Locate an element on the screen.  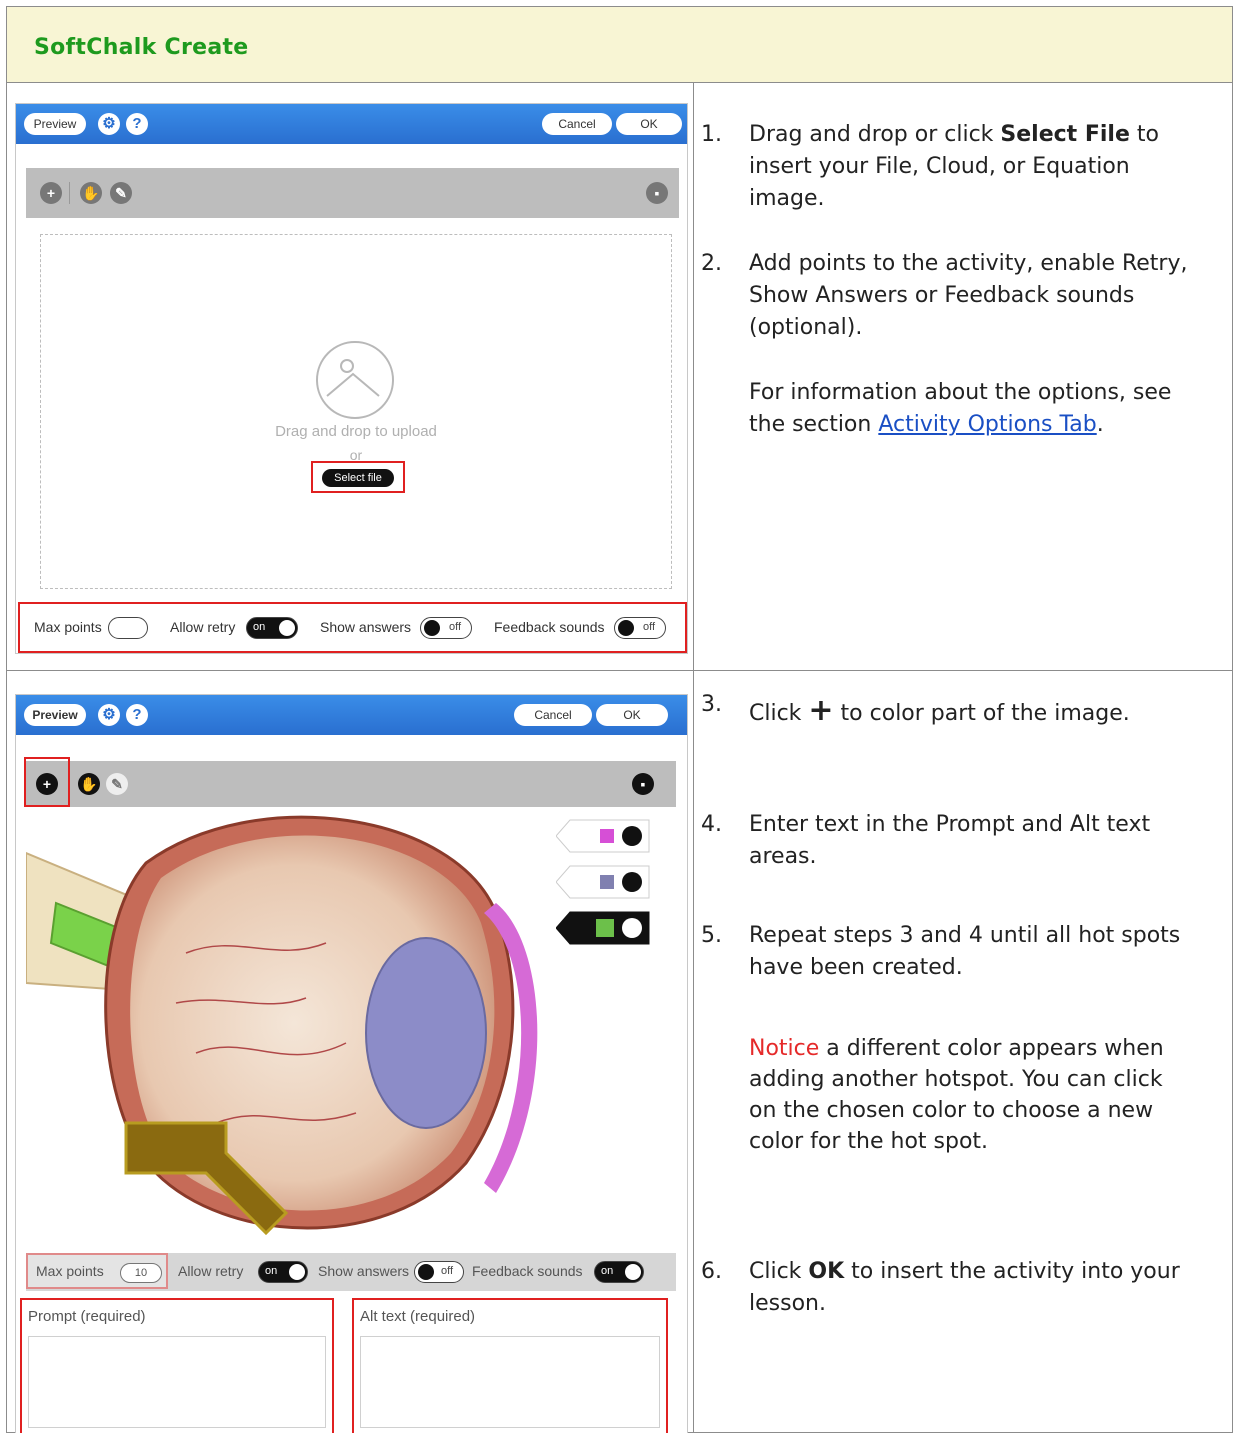
row-divider is located at coordinates (619, 670).